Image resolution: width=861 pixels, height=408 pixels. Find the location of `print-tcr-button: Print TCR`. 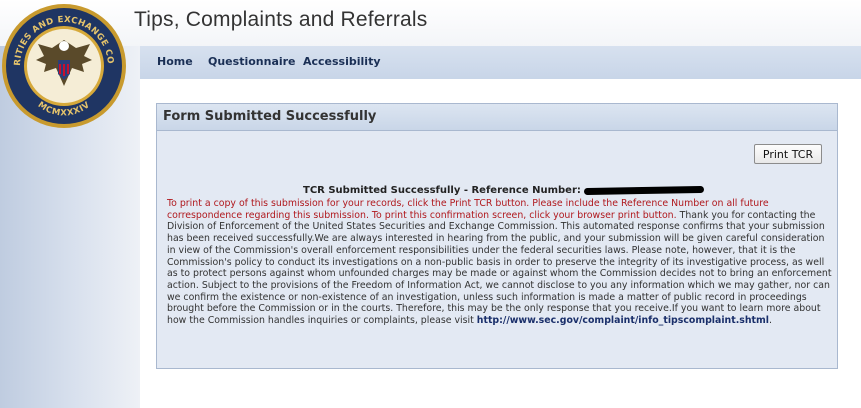

print-tcr-button: Print TCR is located at coordinates (788, 154).